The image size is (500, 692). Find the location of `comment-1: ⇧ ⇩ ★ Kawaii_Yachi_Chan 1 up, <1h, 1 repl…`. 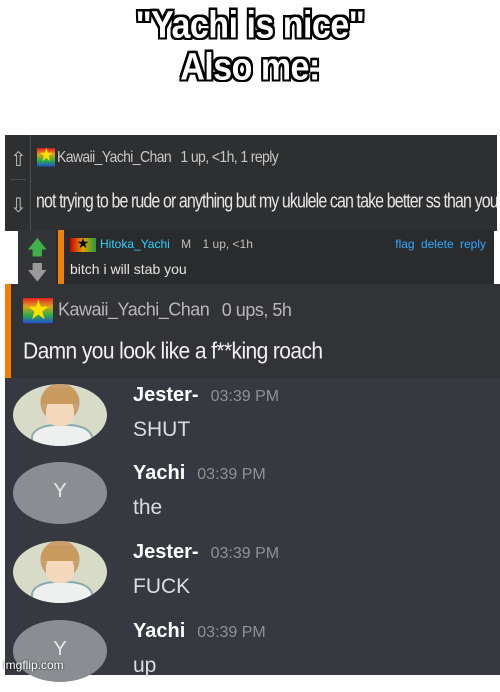

comment-1: ⇧ ⇩ ★ Kawaii_Yachi_Chan 1 up, <1h, 1 repl… is located at coordinates (252, 183).